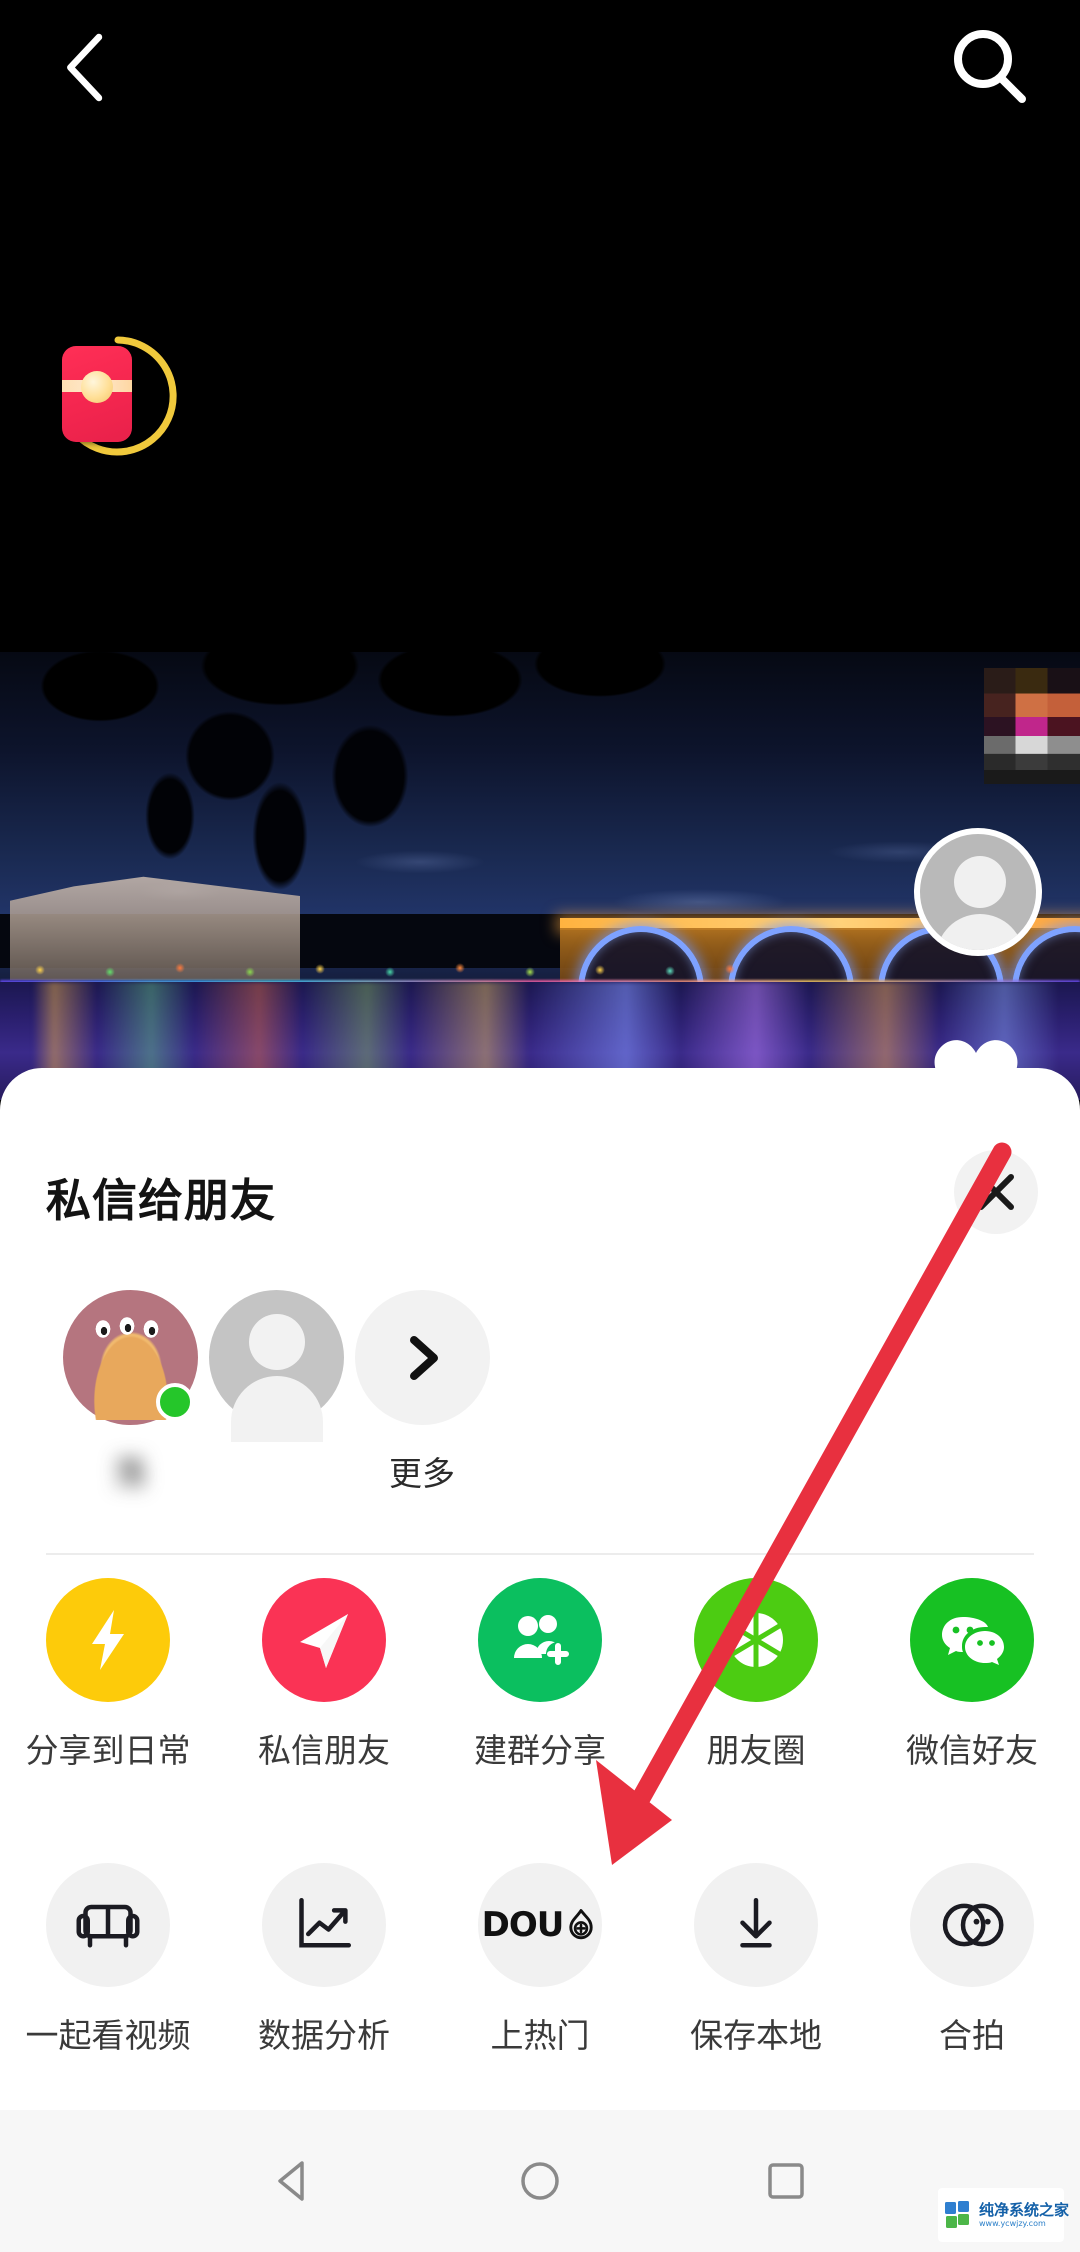 This screenshot has width=1080, height=2252. I want to click on dou-text: DOU, so click(523, 1925).